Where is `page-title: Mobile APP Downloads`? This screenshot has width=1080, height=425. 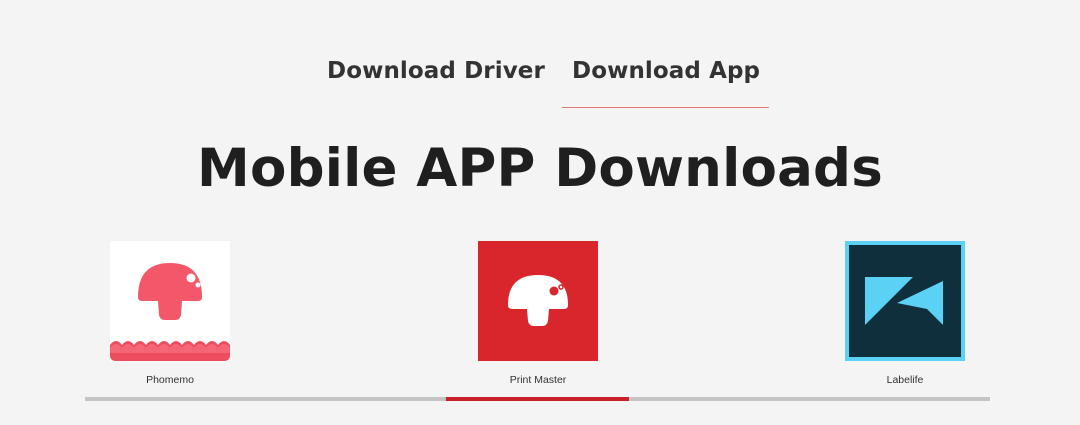 page-title: Mobile APP Downloads is located at coordinates (540, 168).